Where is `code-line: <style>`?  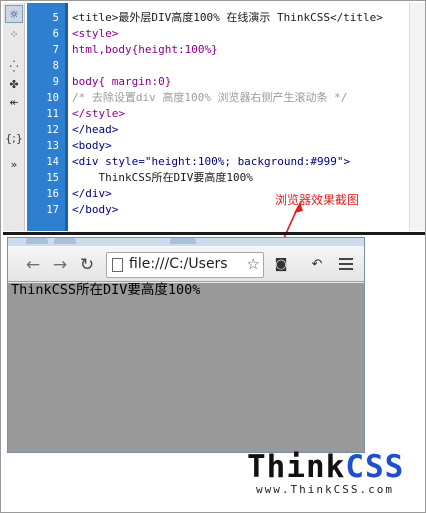
code-line: <style> is located at coordinates (95, 34).